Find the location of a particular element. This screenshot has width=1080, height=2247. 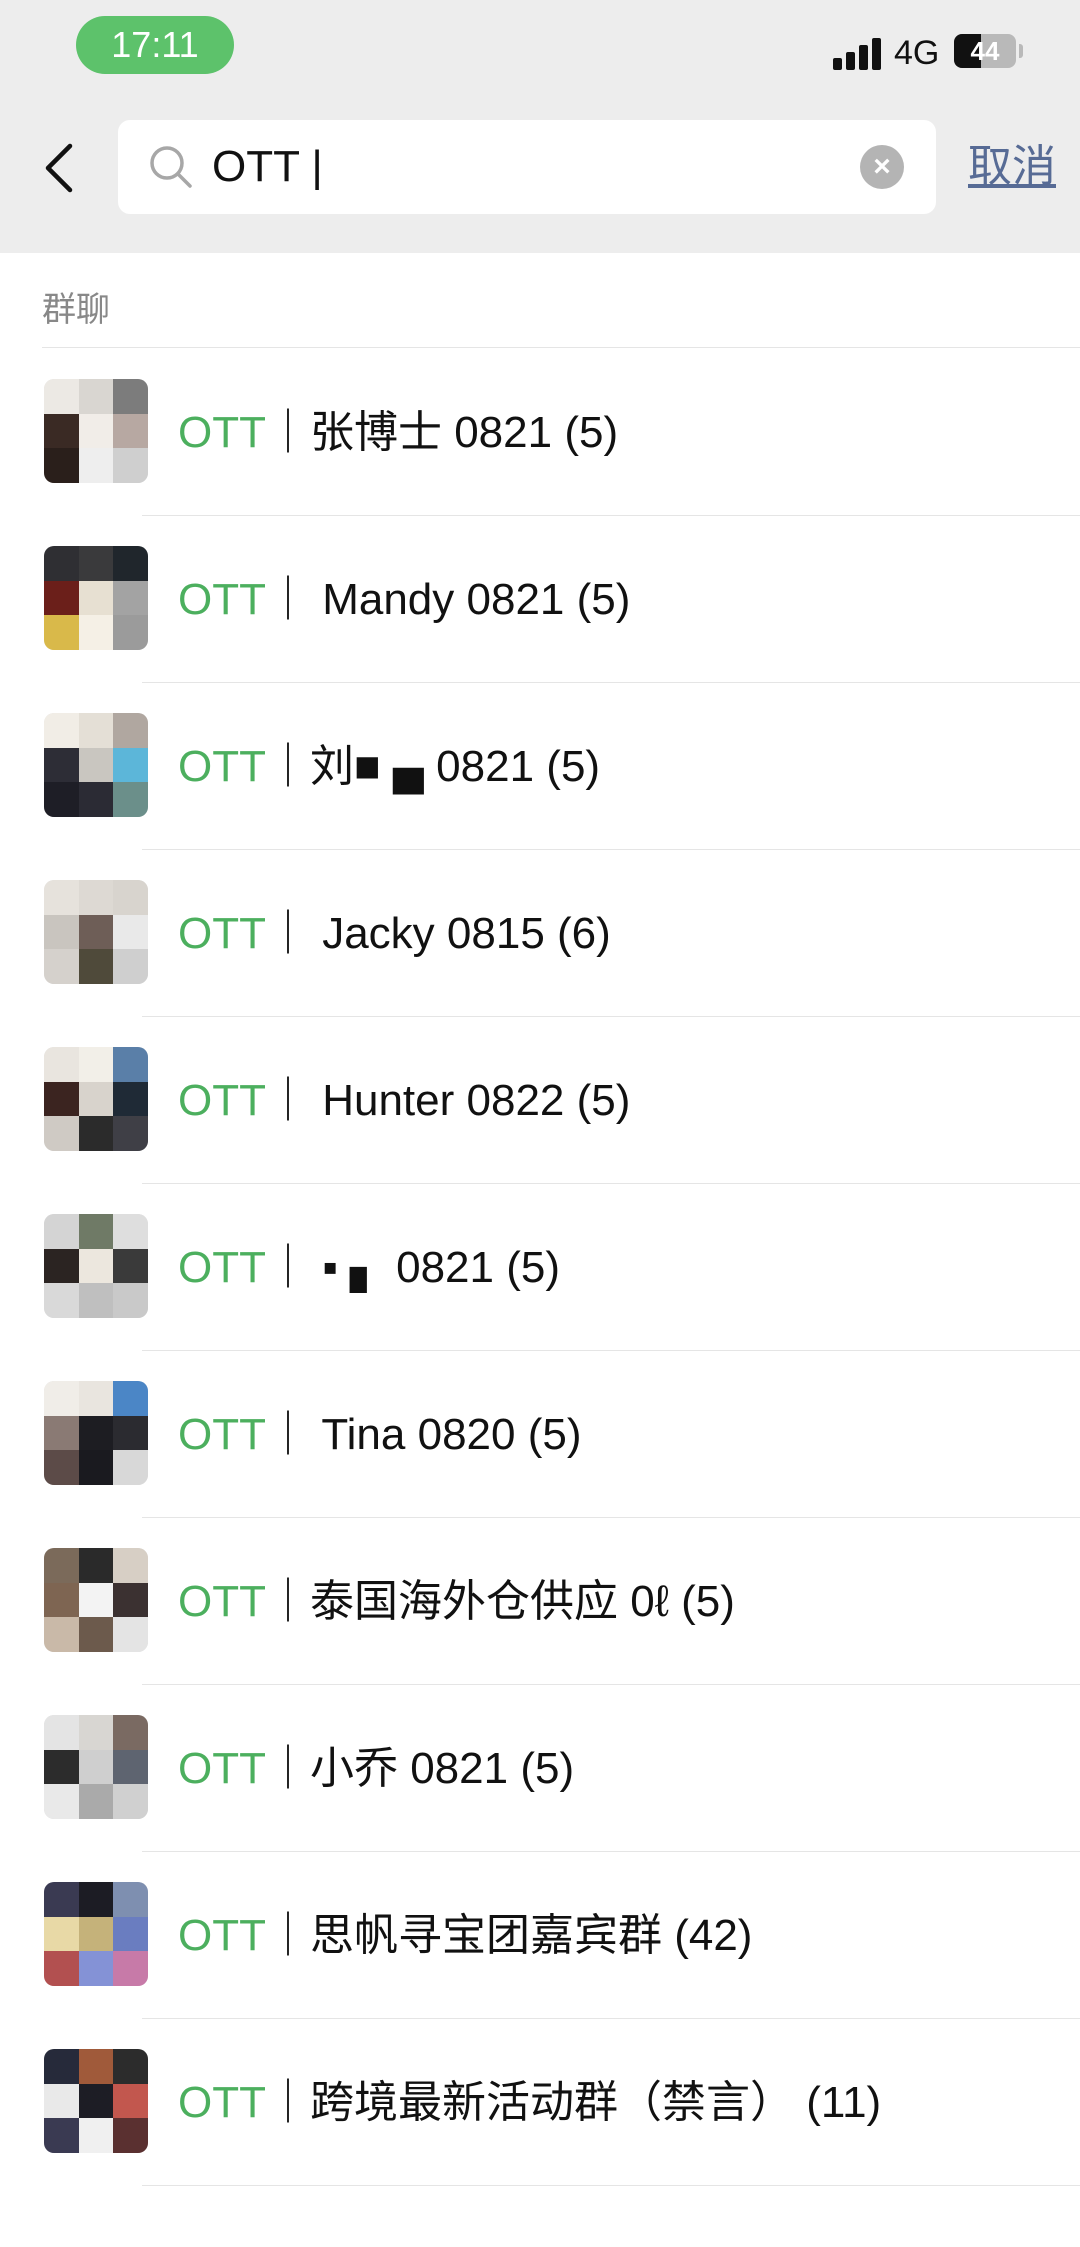

chat-title-rest: ｜ Tina 0820 (5) is located at coordinates (423, 1434).